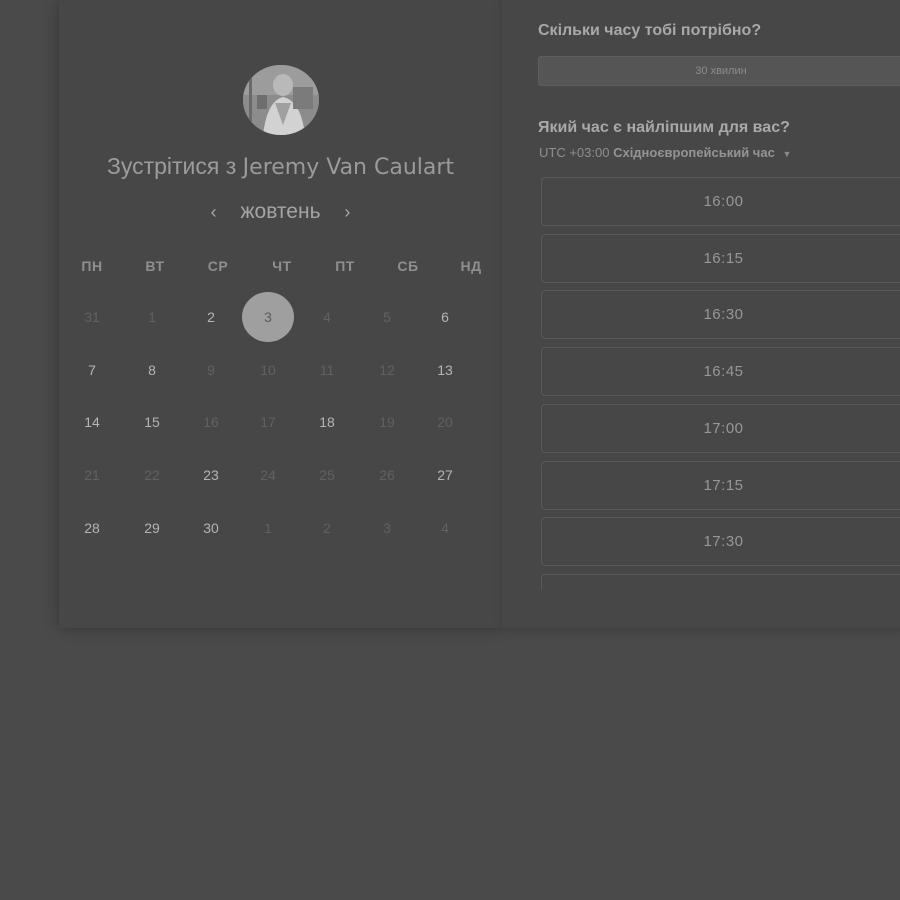 The width and height of the screenshot is (900, 900). I want to click on calendar-day: 15, so click(152, 422).